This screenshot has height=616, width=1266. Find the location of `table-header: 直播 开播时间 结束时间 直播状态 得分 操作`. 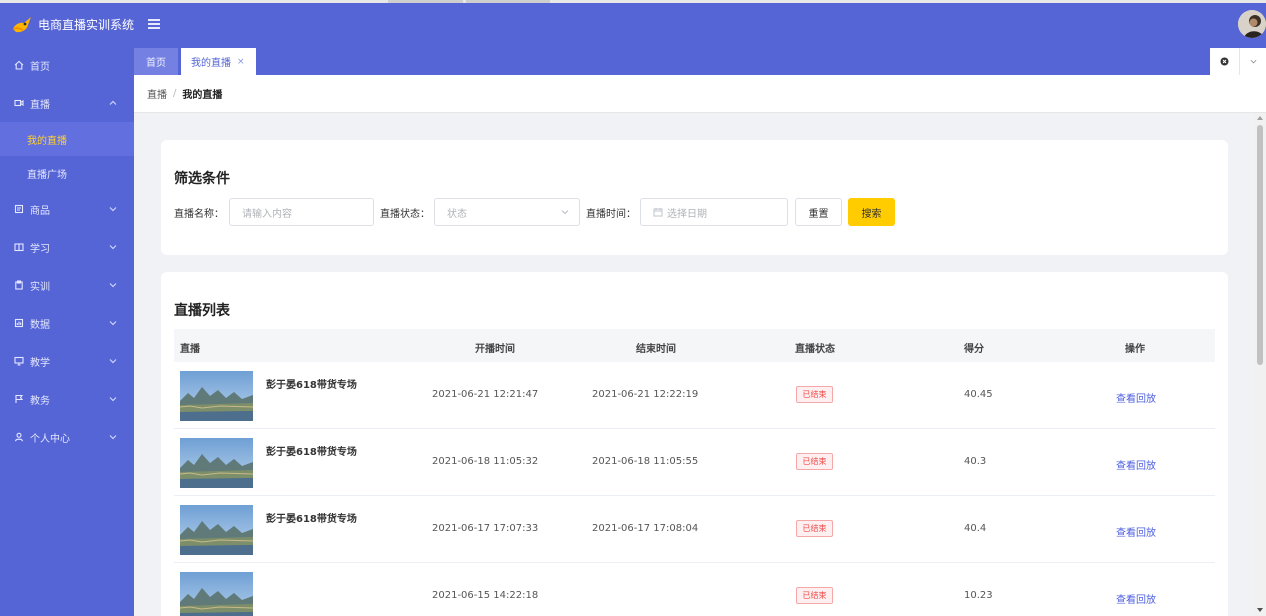

table-header: 直播 开播时间 结束时间 直播状态 得分 操作 is located at coordinates (694, 345).